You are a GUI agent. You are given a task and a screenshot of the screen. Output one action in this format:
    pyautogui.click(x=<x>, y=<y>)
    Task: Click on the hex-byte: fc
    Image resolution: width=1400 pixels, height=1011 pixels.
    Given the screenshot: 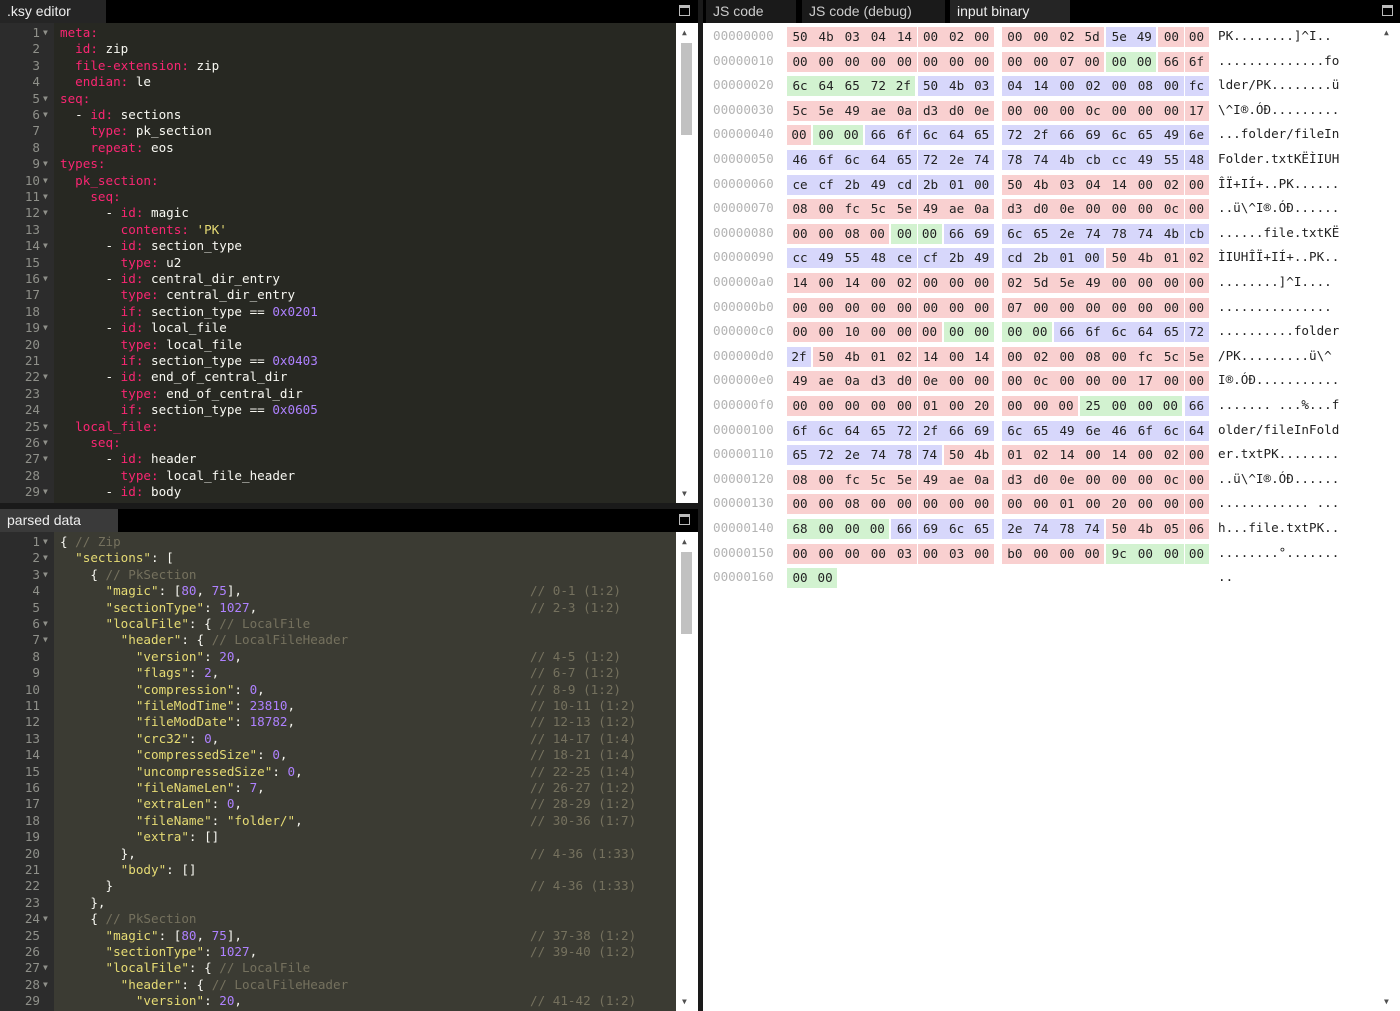 What is the action you would take?
    pyautogui.click(x=852, y=209)
    